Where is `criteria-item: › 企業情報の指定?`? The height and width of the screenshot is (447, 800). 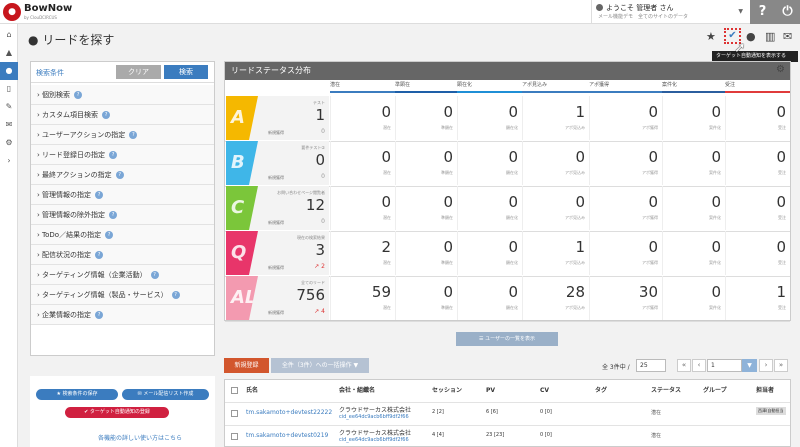 criteria-item: › 企業情報の指定? is located at coordinates (122, 315).